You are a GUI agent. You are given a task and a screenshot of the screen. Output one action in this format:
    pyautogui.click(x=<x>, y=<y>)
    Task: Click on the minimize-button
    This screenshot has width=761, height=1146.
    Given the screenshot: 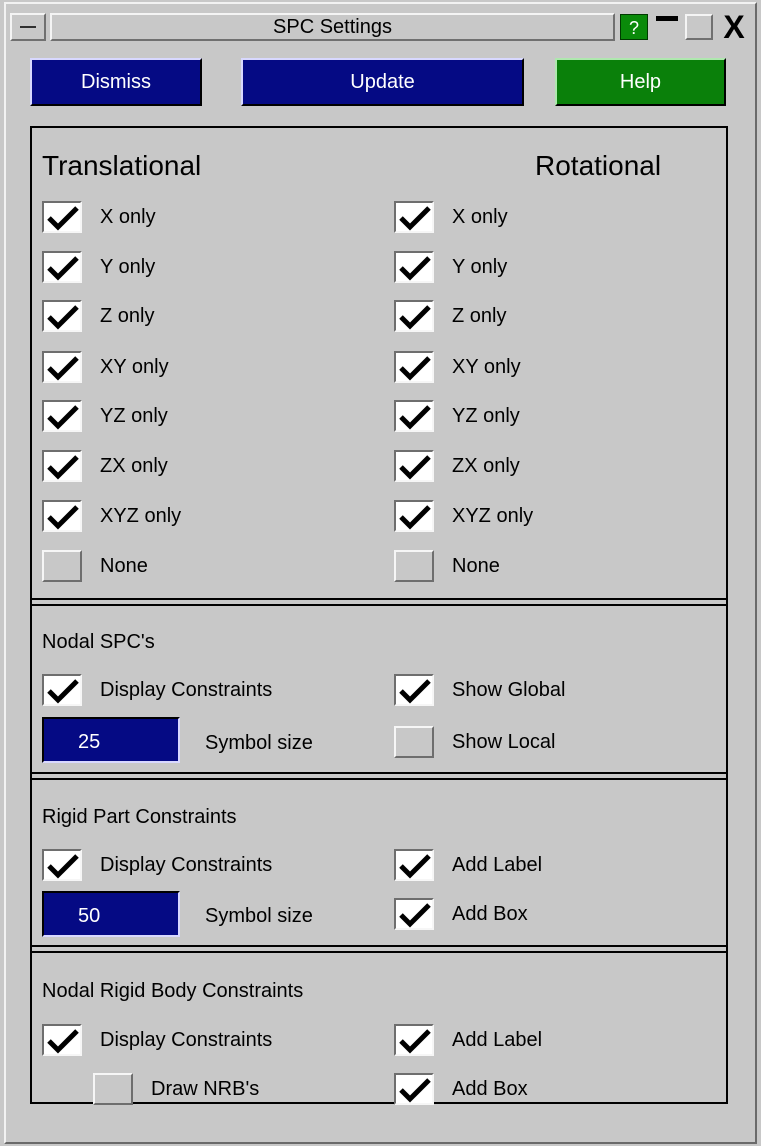 What is the action you would take?
    pyautogui.click(x=667, y=27)
    